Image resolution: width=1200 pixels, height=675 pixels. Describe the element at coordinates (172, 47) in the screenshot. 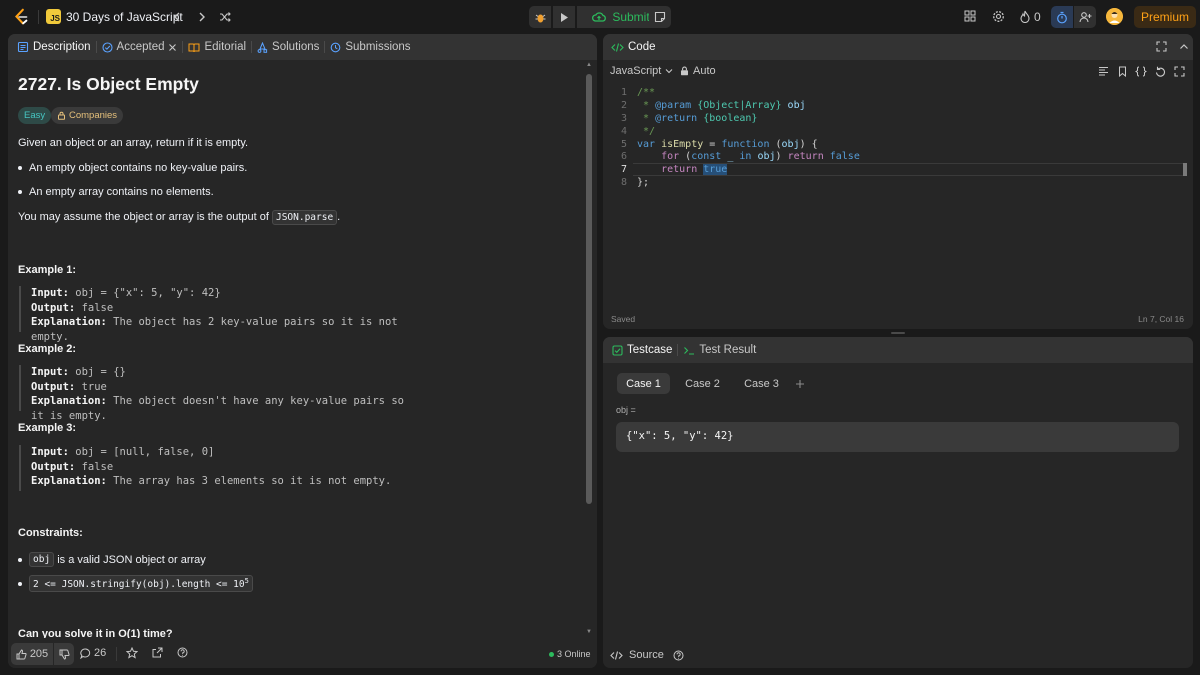

I see `close-icon` at that location.